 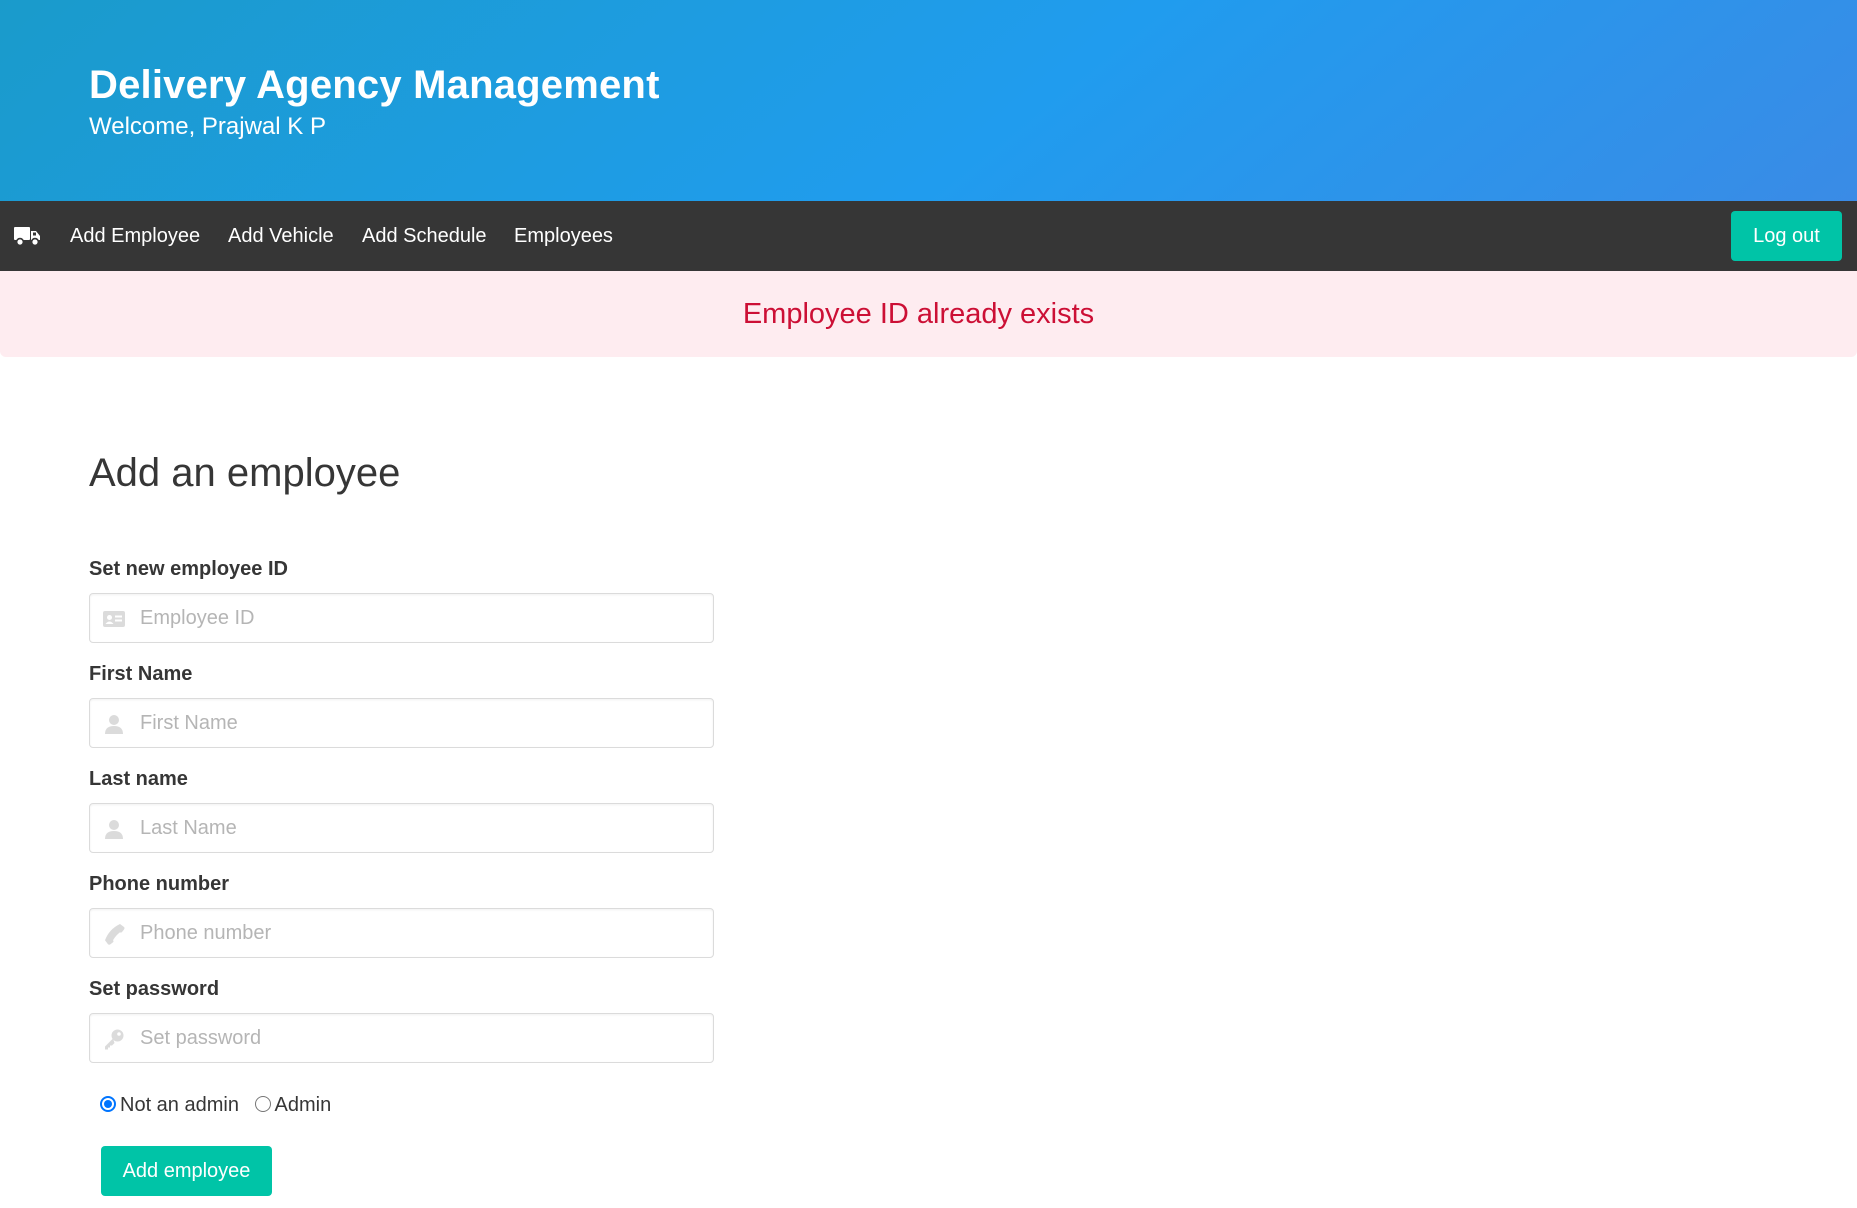 I want to click on radio-not-admin: Not an admin, so click(x=169, y=1105).